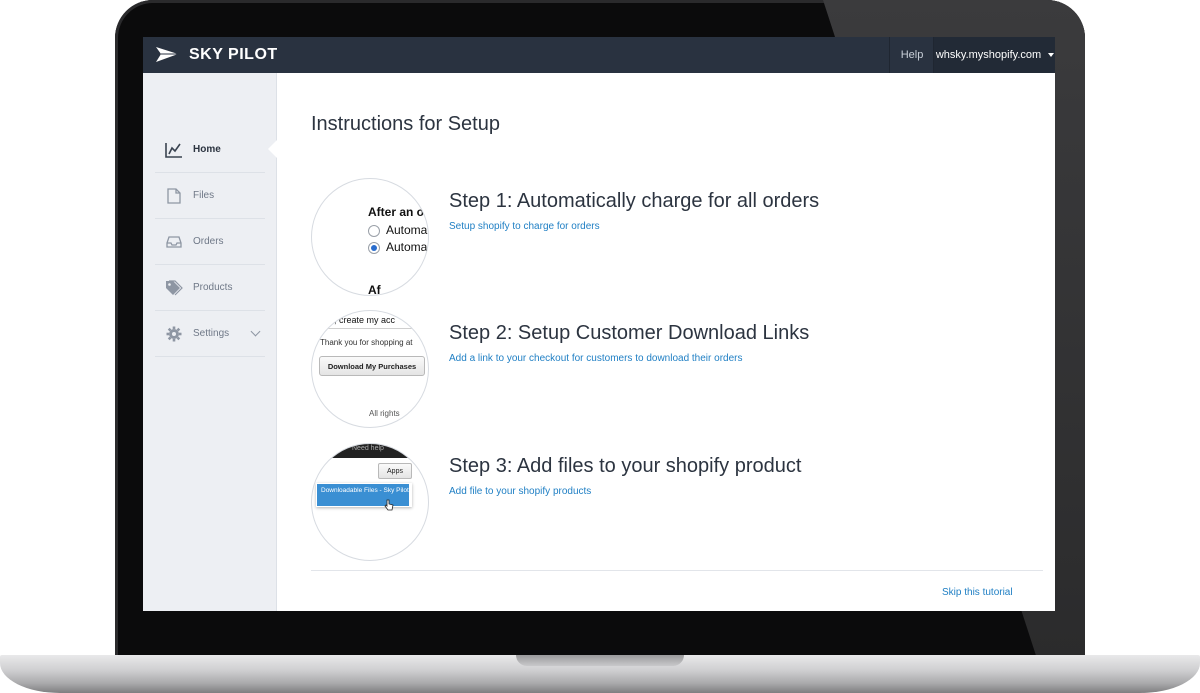 This screenshot has width=1200, height=693. I want to click on thumb-menu-item: Downloadable Files - Sky Pilot, so click(363, 495).